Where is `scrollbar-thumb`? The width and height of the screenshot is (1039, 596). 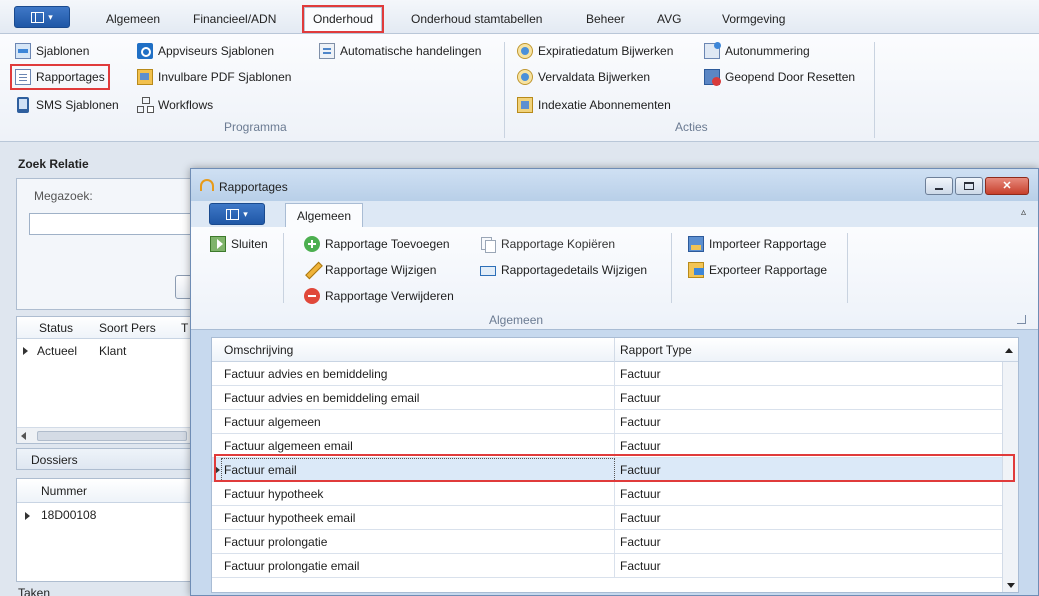
scrollbar-thumb is located at coordinates (112, 436).